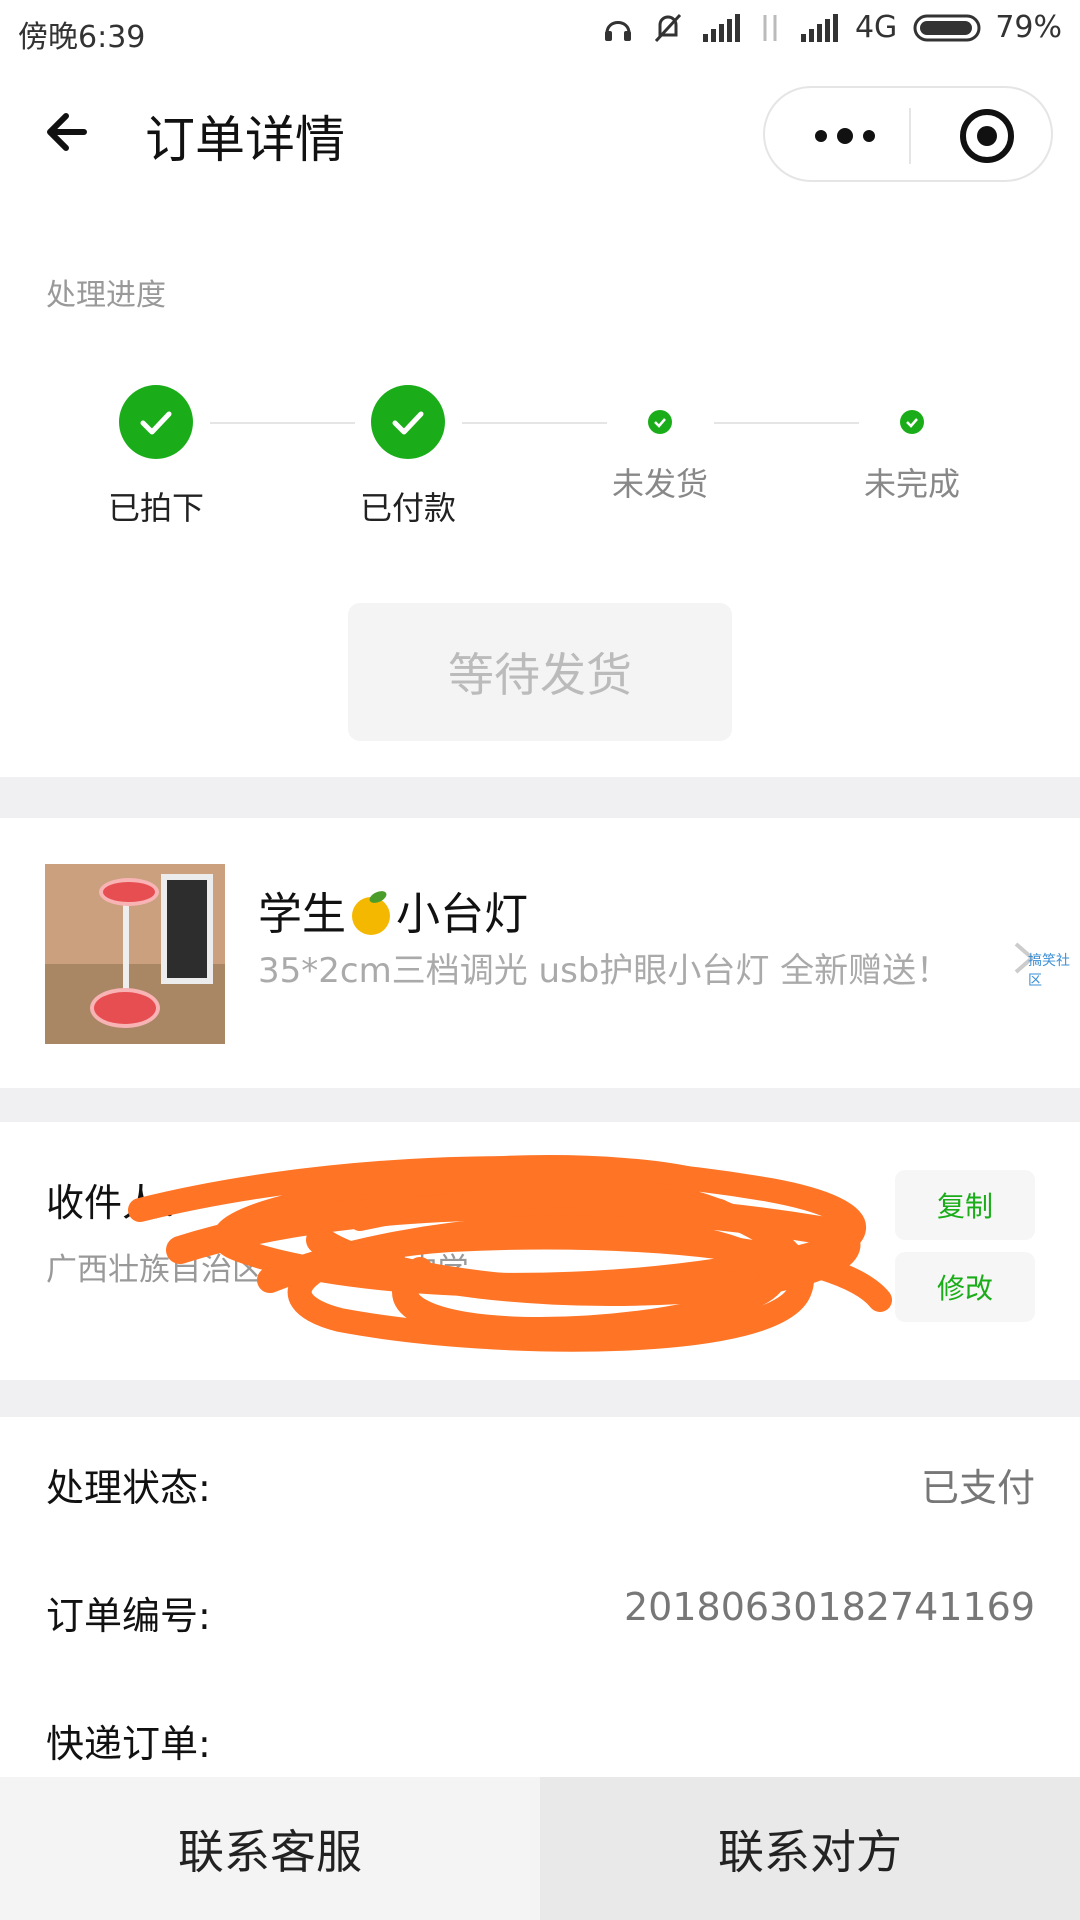  I want to click on data-transfer-icon, so click(770, 27).